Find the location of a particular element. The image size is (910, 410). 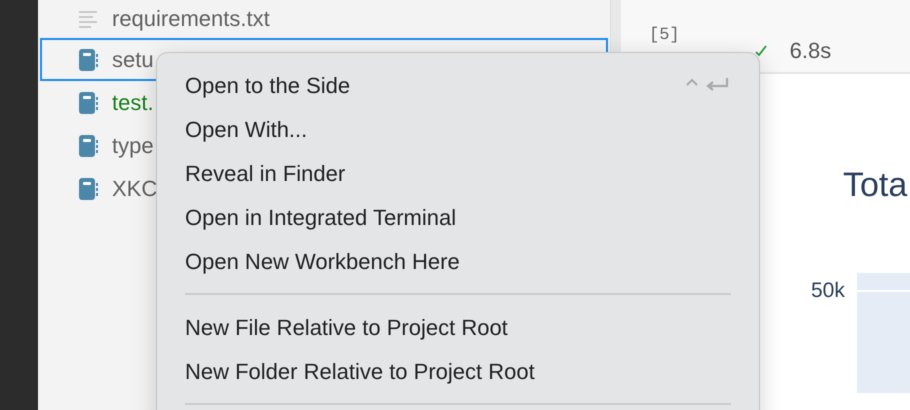

axis-tick-label: 50k is located at coordinates (828, 291).